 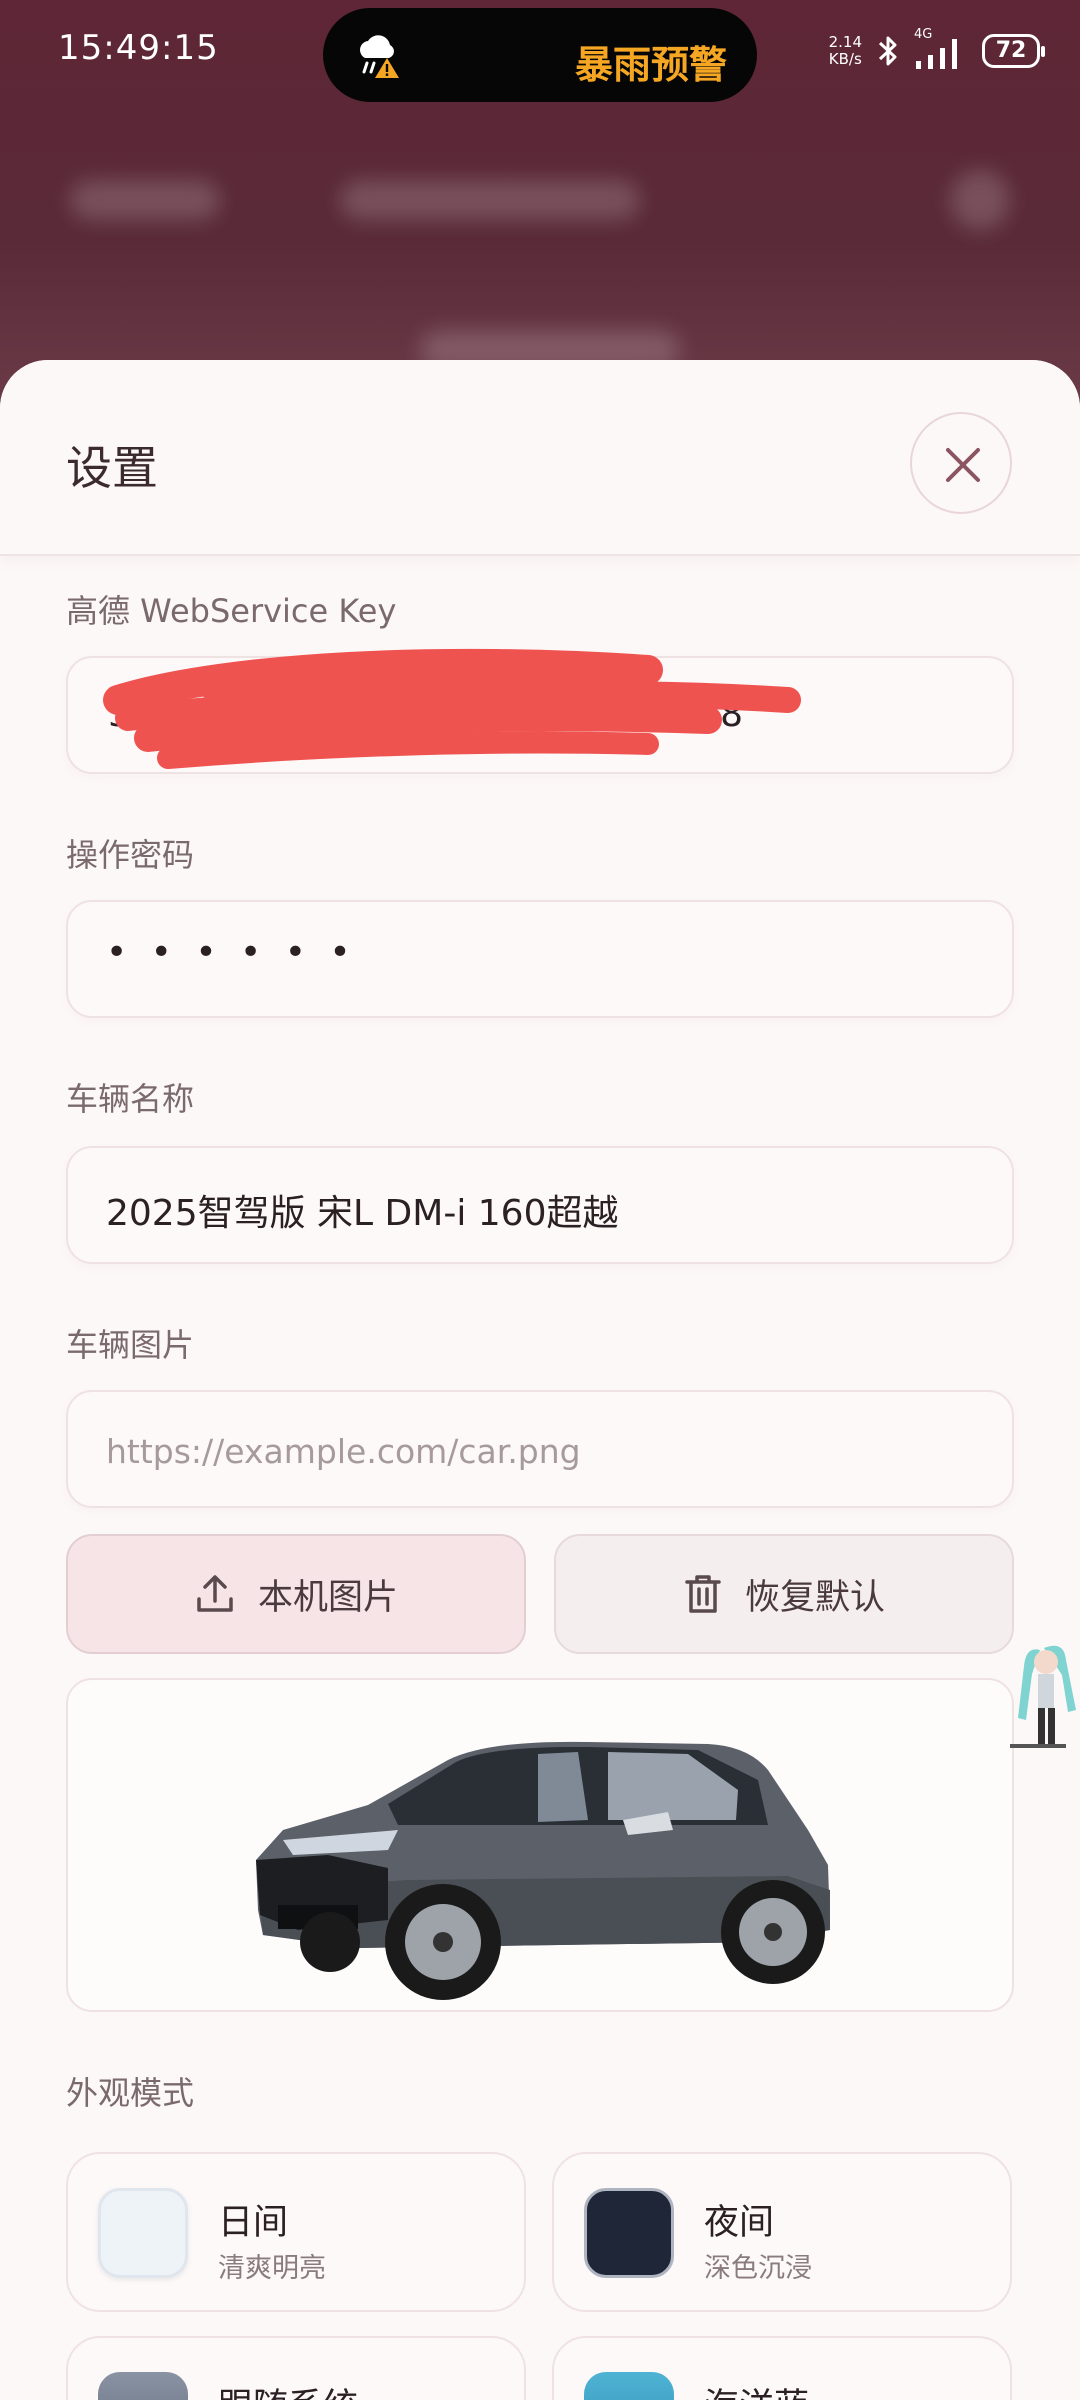 I want to click on mode-desc-day: 清爽明亮, so click(x=272, y=2268).